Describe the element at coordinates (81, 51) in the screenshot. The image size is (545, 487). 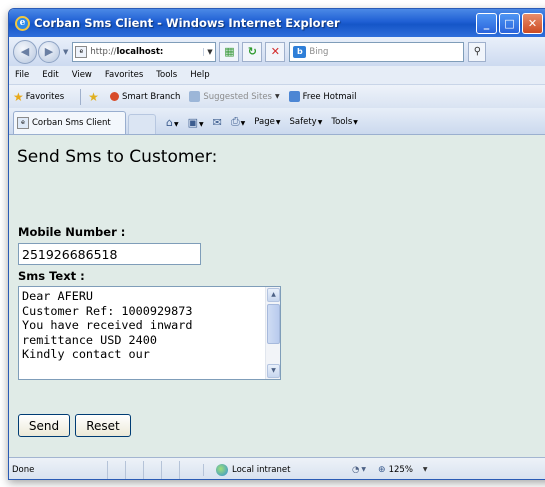
I see `page-icon: e` at that location.